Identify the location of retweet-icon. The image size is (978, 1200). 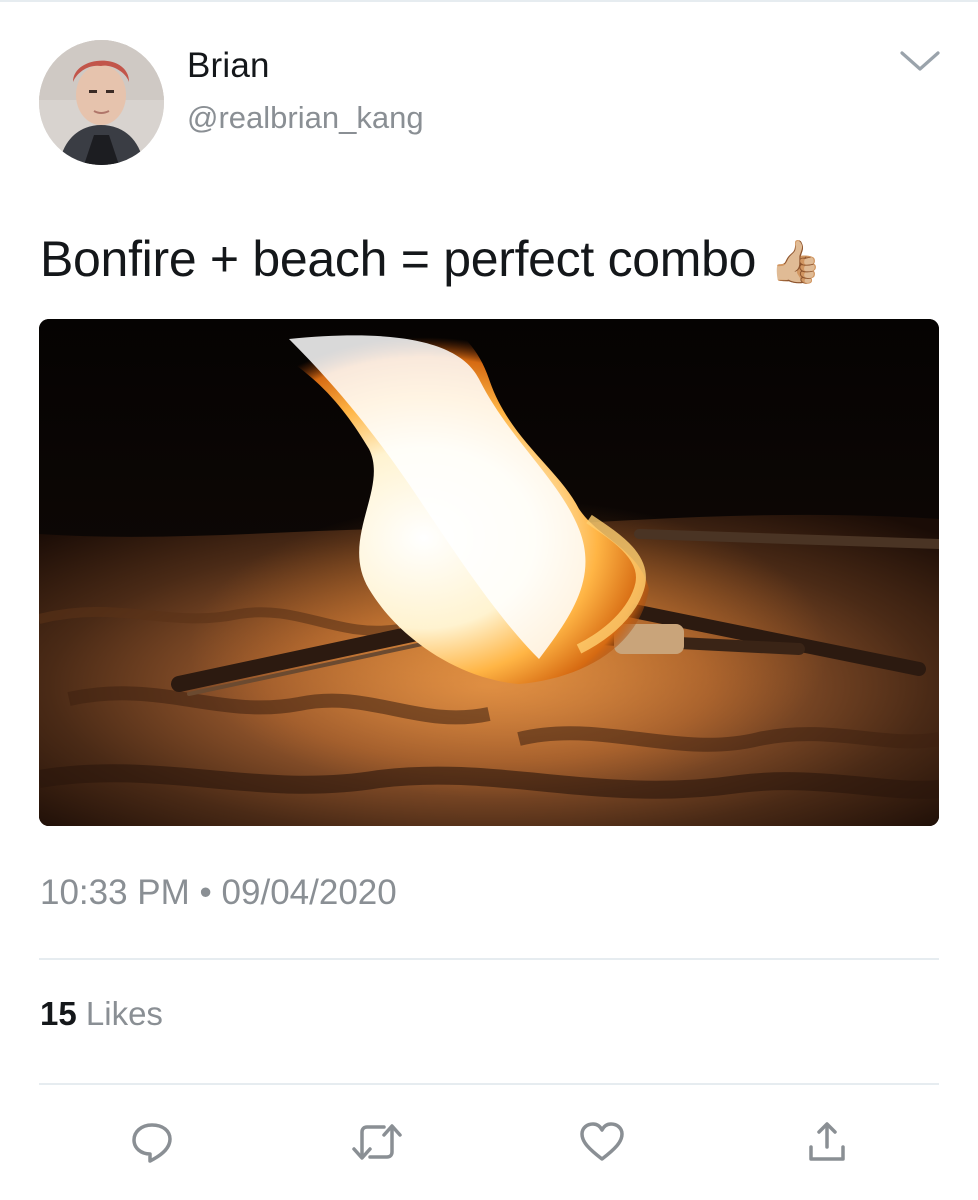
(377, 1142).